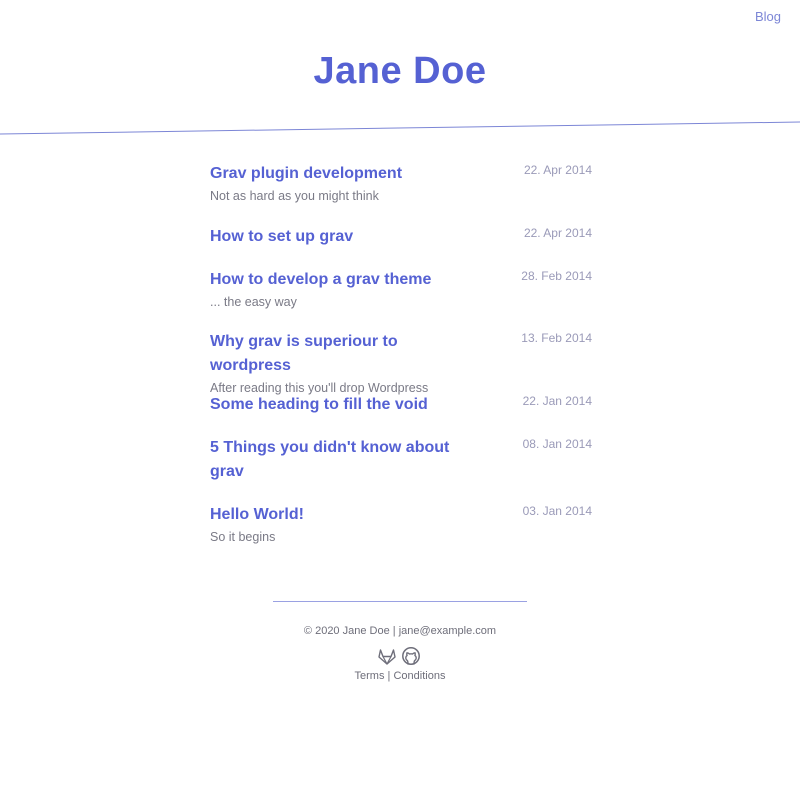 This screenshot has height=800, width=800. What do you see at coordinates (400, 601) in the screenshot?
I see `footer-divider` at bounding box center [400, 601].